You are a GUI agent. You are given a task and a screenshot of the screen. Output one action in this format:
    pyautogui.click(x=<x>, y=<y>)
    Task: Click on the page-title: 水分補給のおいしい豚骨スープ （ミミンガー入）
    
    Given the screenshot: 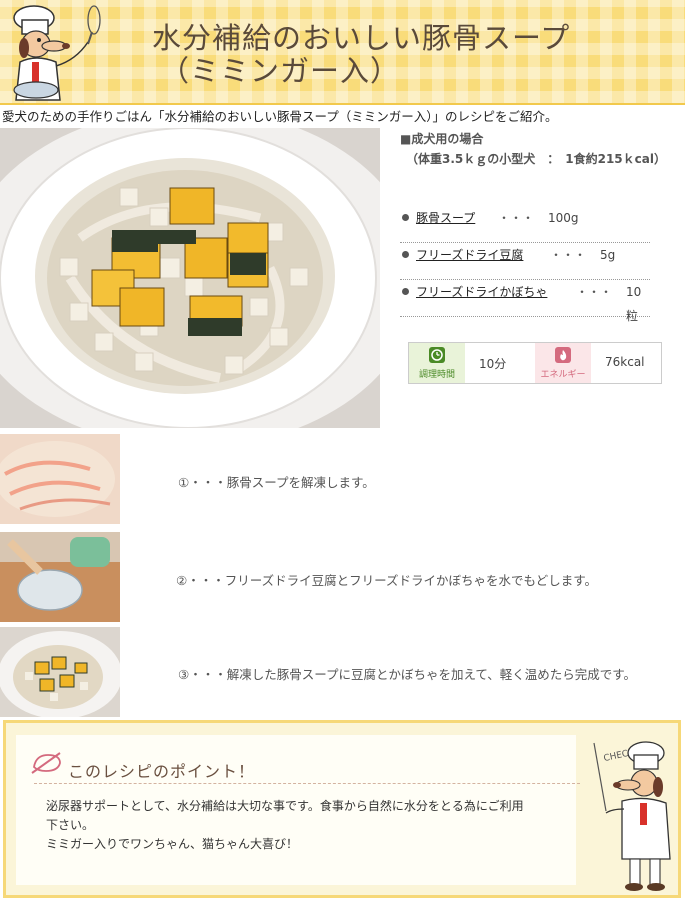 What is the action you would take?
    pyautogui.click(x=412, y=55)
    